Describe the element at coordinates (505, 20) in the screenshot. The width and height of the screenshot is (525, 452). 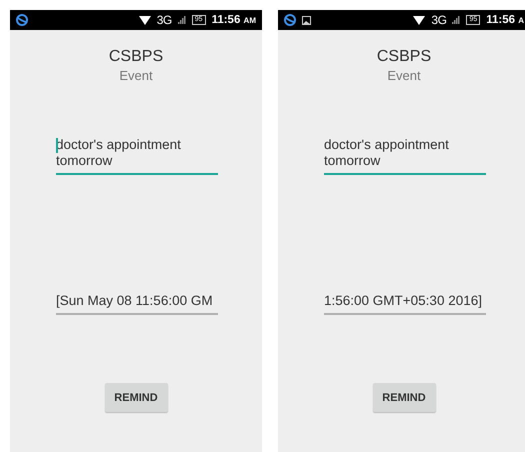
I see `clock: 11:56 A` at that location.